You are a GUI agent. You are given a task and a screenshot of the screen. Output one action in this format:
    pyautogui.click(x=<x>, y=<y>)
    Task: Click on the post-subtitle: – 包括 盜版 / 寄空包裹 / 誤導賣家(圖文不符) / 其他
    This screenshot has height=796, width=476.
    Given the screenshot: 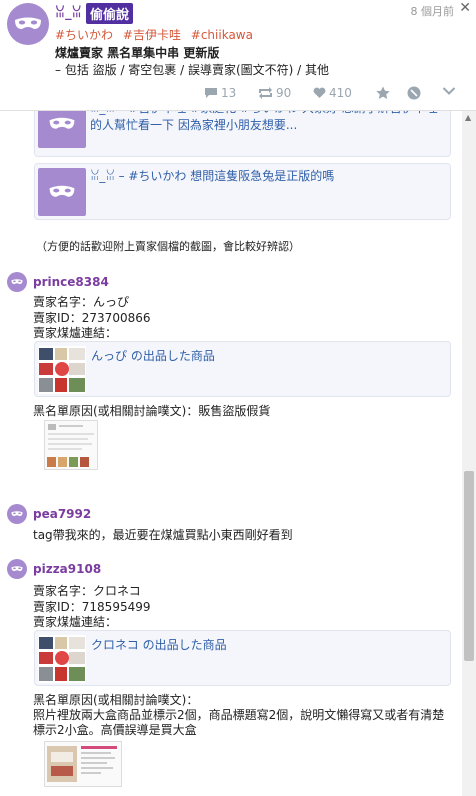 What is the action you would take?
    pyautogui.click(x=192, y=70)
    